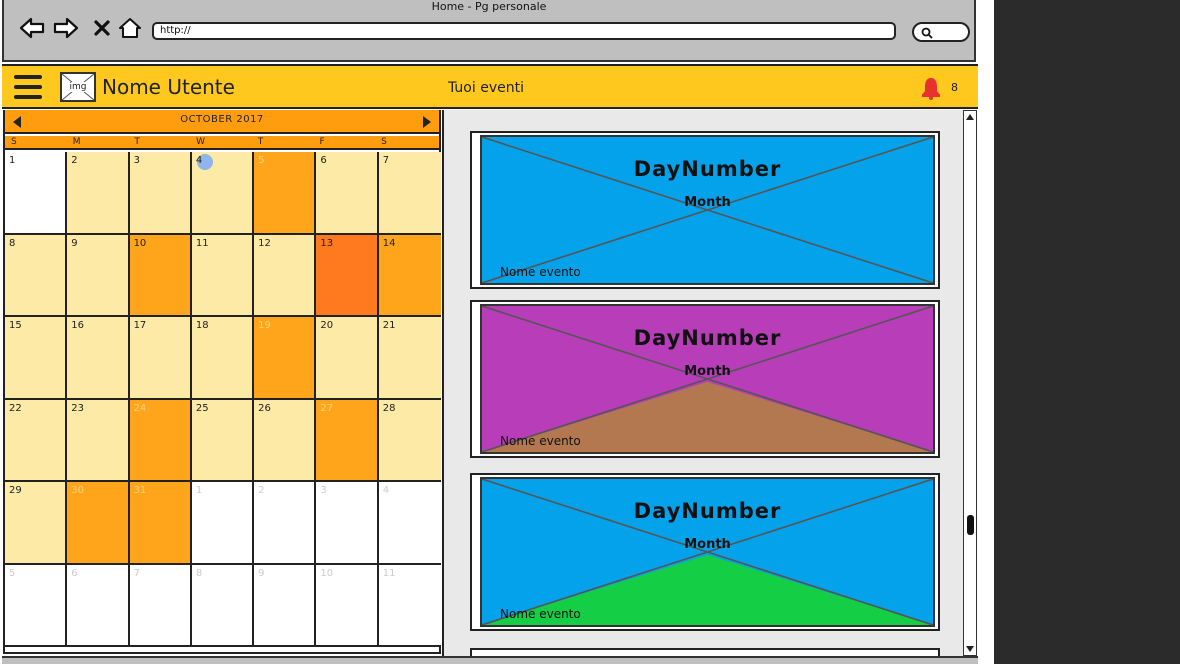 This screenshot has height=664, width=1180. What do you see at coordinates (970, 117) in the screenshot?
I see `scroll-up-icon` at bounding box center [970, 117].